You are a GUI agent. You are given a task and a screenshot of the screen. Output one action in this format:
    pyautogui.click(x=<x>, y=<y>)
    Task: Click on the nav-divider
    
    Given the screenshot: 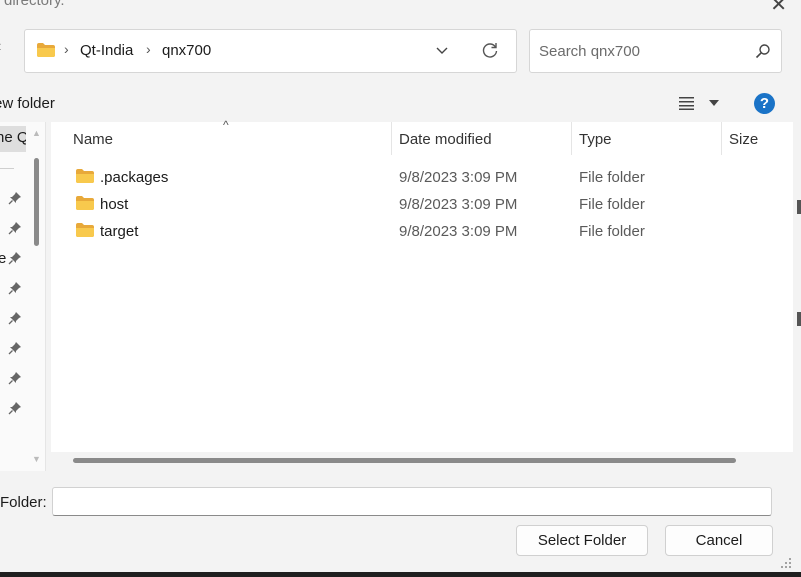 What is the action you would take?
    pyautogui.click(x=7, y=168)
    